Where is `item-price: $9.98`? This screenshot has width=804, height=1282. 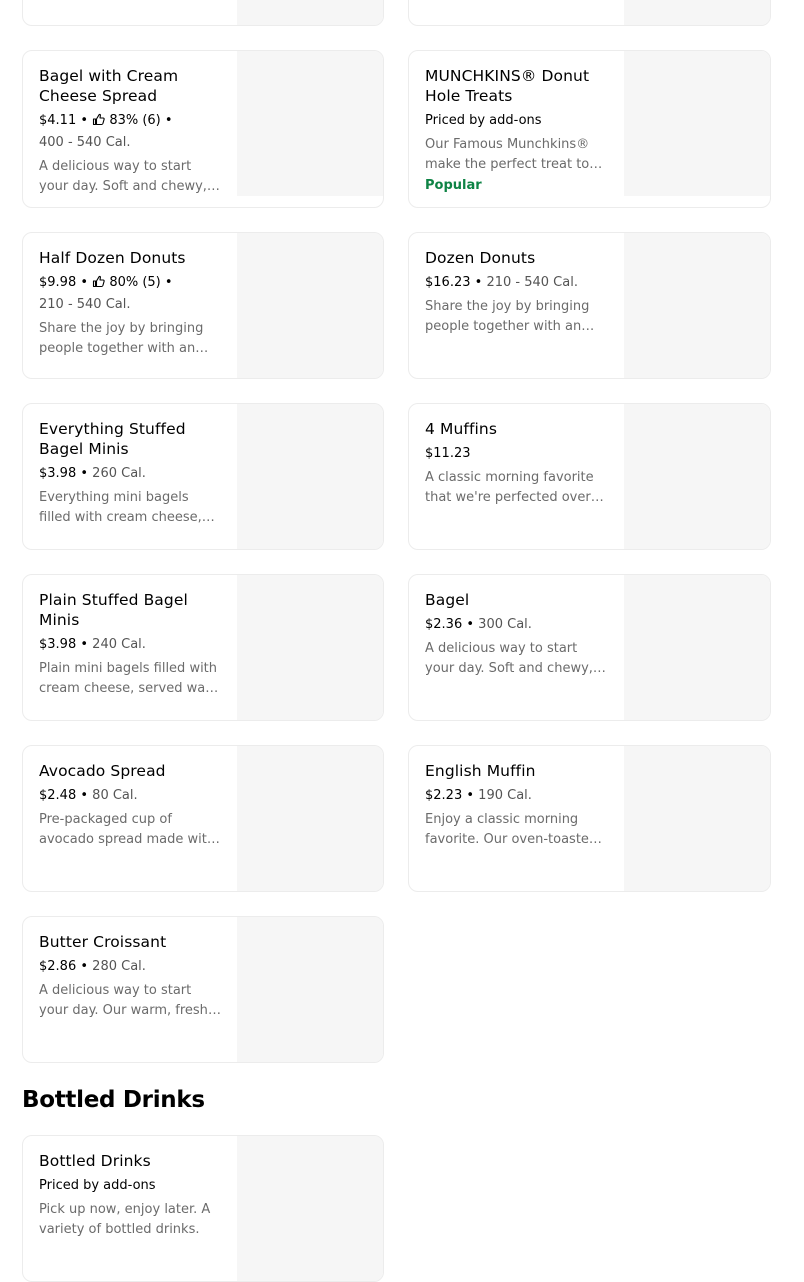
item-price: $9.98 is located at coordinates (58, 282).